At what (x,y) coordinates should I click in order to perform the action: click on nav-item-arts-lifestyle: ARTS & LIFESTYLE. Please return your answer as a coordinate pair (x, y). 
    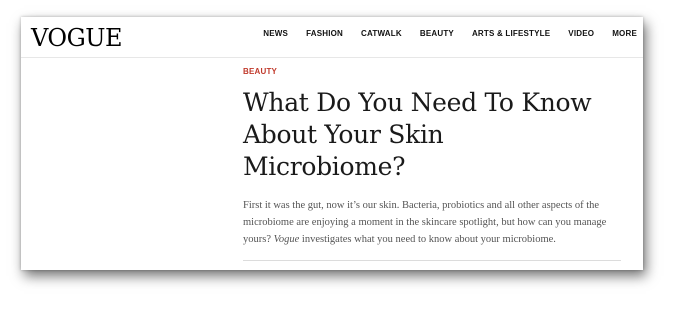
    Looking at the image, I should click on (511, 33).